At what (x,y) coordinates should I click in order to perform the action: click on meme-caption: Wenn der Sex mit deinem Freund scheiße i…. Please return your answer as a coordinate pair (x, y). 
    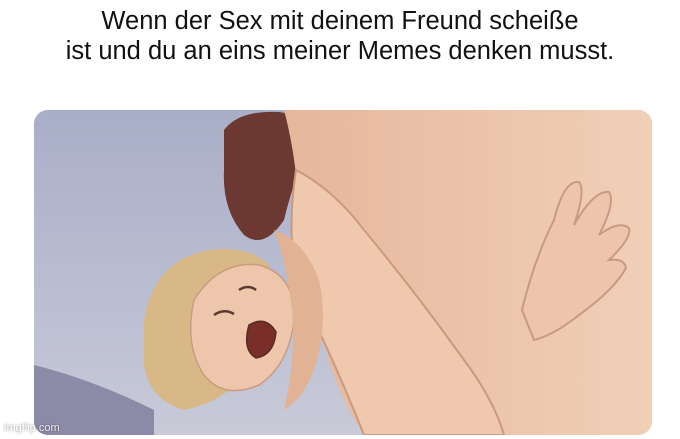
    Looking at the image, I should click on (340, 36).